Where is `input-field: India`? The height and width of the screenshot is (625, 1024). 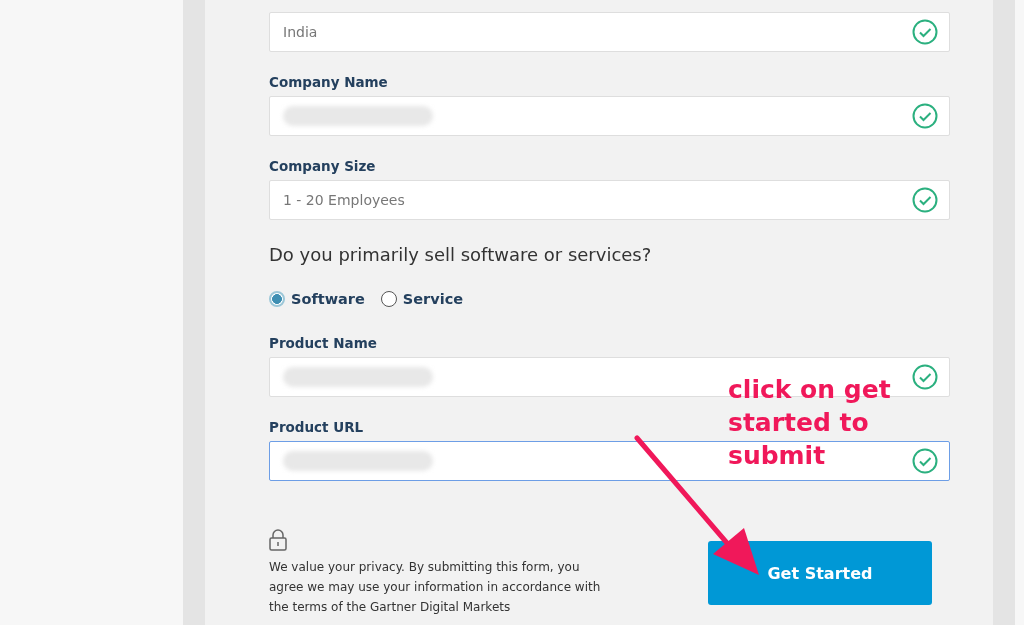 input-field: India is located at coordinates (609, 32).